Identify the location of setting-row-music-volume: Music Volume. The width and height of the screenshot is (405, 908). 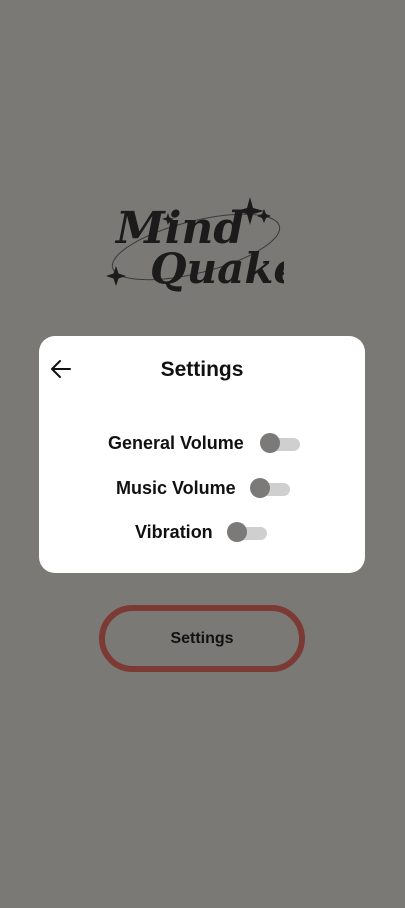
(204, 488).